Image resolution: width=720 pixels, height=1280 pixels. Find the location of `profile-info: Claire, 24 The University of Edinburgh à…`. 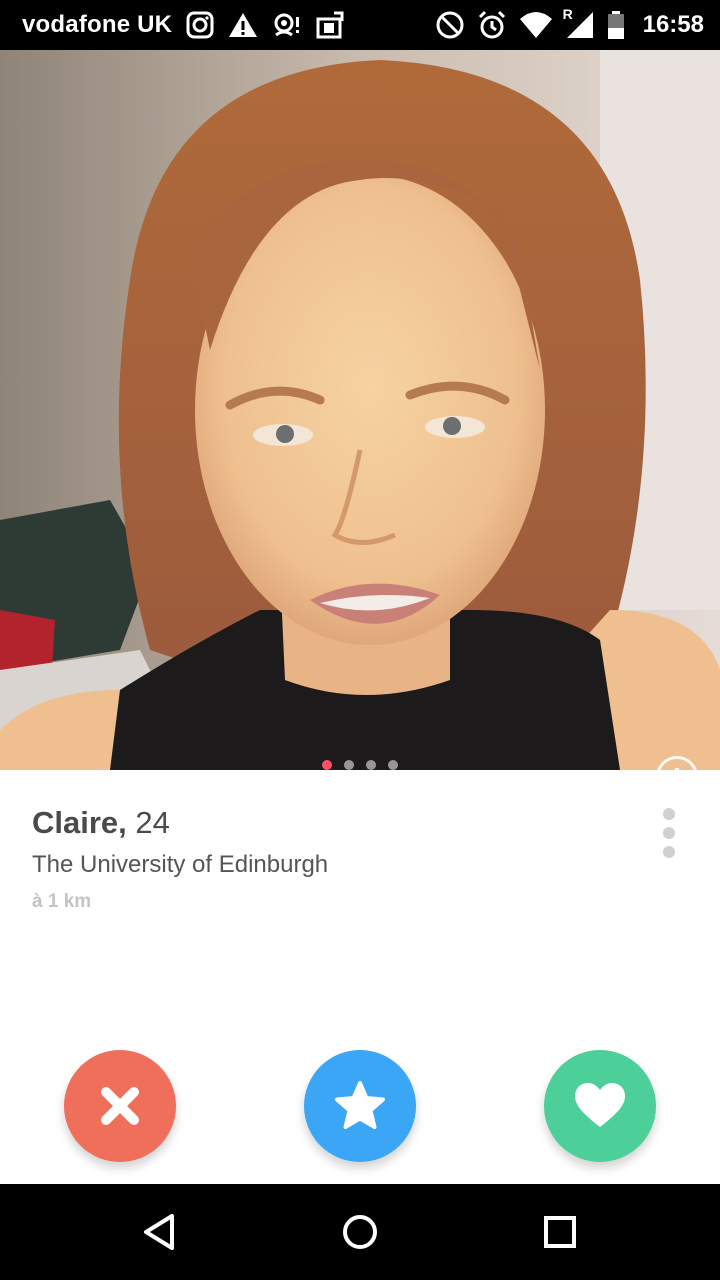

profile-info: Claire, 24 The University of Edinburgh à… is located at coordinates (180, 859).